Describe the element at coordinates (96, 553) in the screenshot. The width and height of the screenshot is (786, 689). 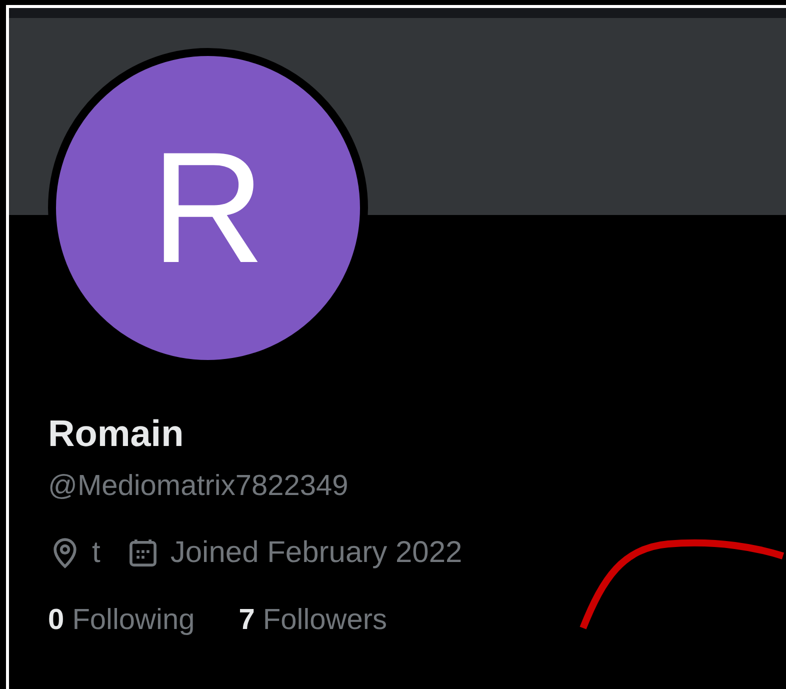
I see `location-text: t` at that location.